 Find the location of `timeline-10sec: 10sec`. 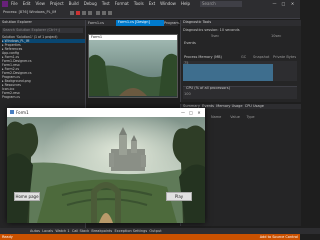

timeline-10sec: 10sec is located at coordinates (276, 36).